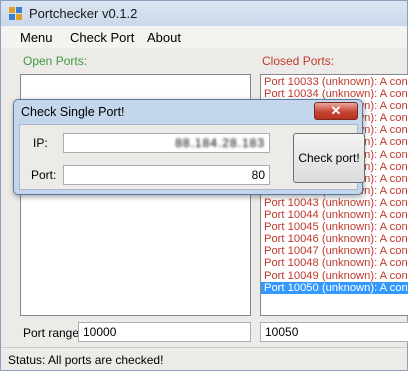  I want to click on ip-input: 88.184.28.183, so click(166, 143).